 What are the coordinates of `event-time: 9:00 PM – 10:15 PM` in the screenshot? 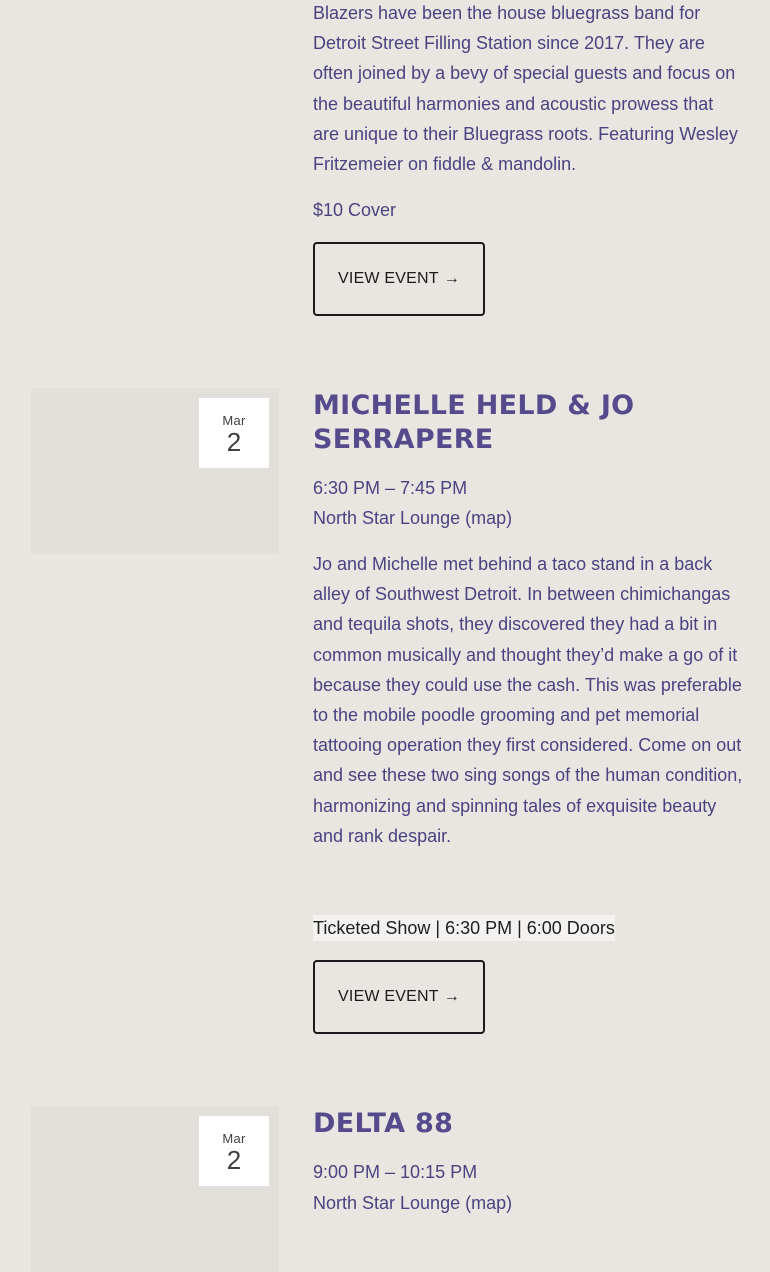 It's located at (395, 1172).